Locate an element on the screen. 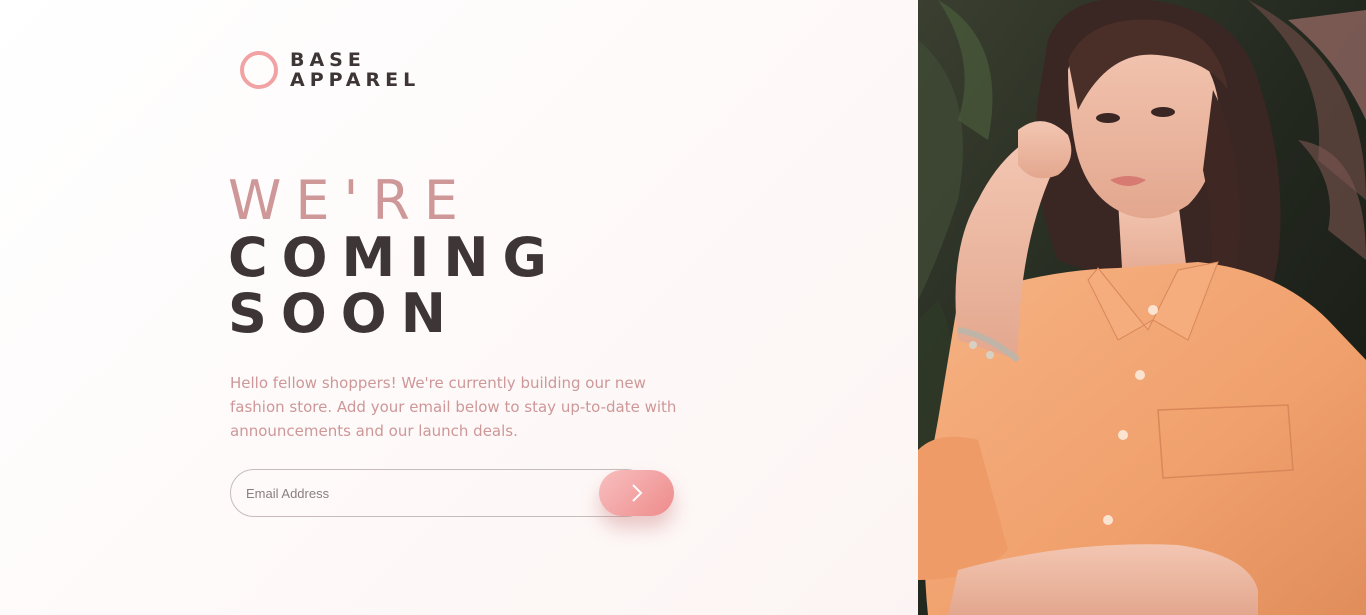  title-bold-line-1: COMING is located at coordinates (394, 257).